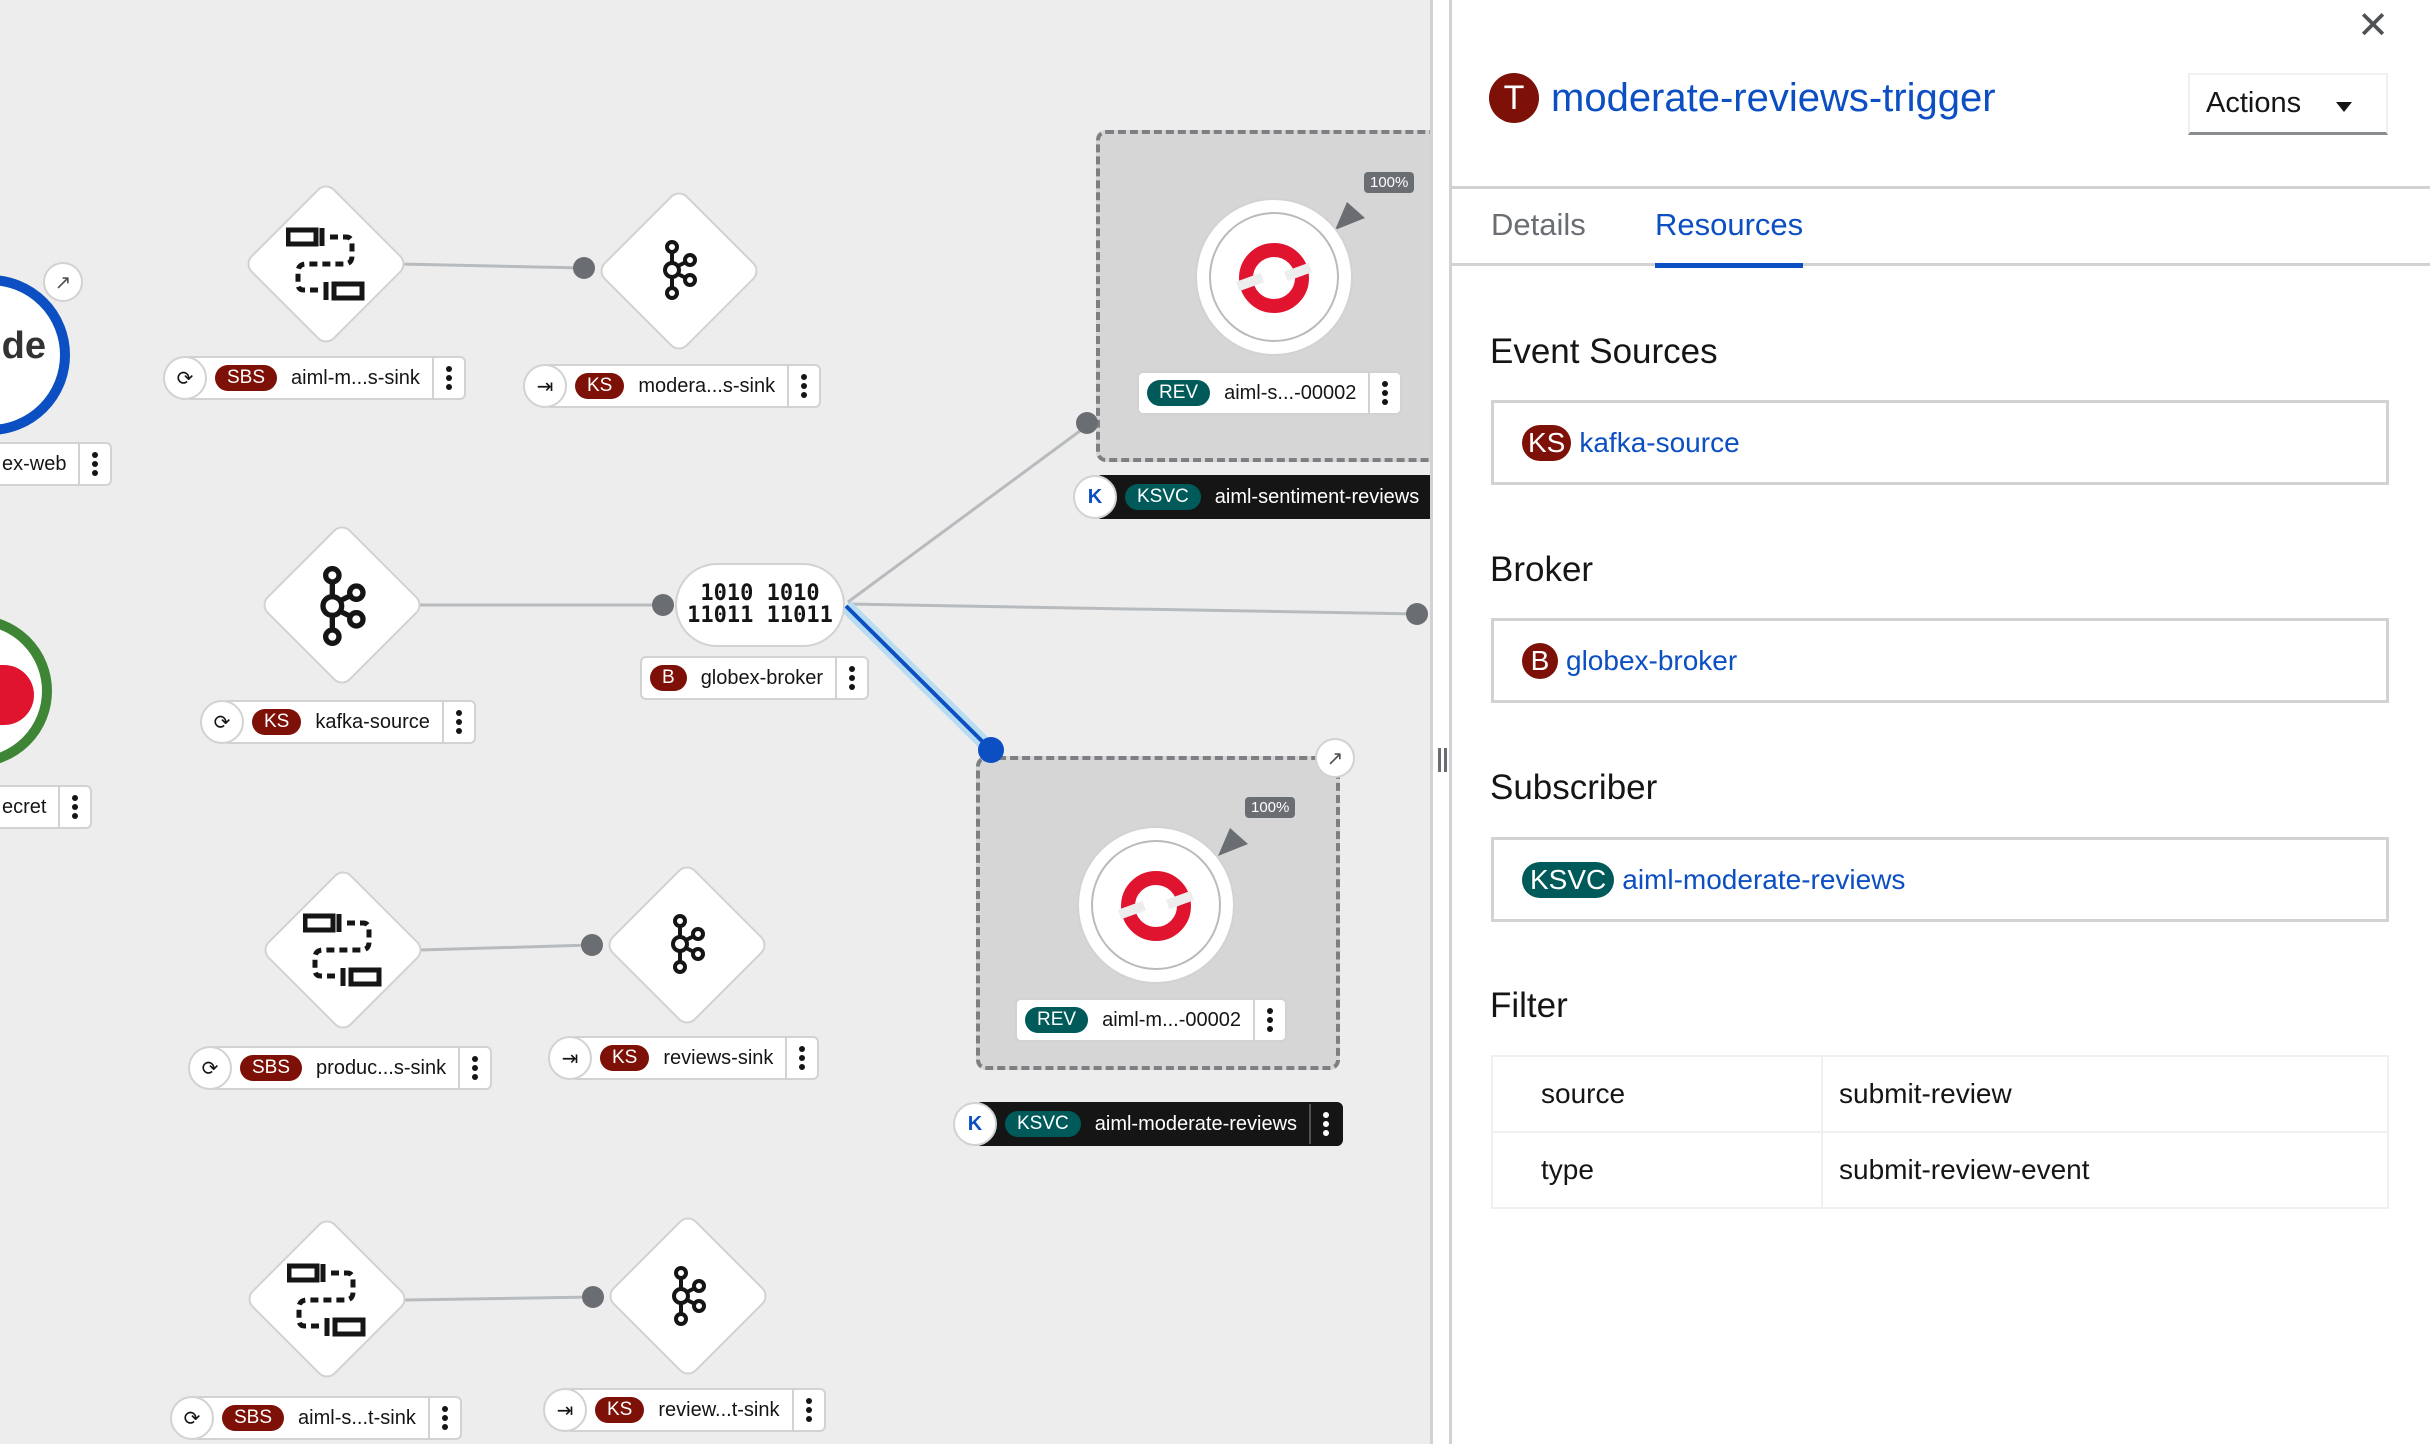  Describe the element at coordinates (1251, 497) in the screenshot. I see `label-ksvc1: K KSVC aiml-sentiment-reviews` at that location.